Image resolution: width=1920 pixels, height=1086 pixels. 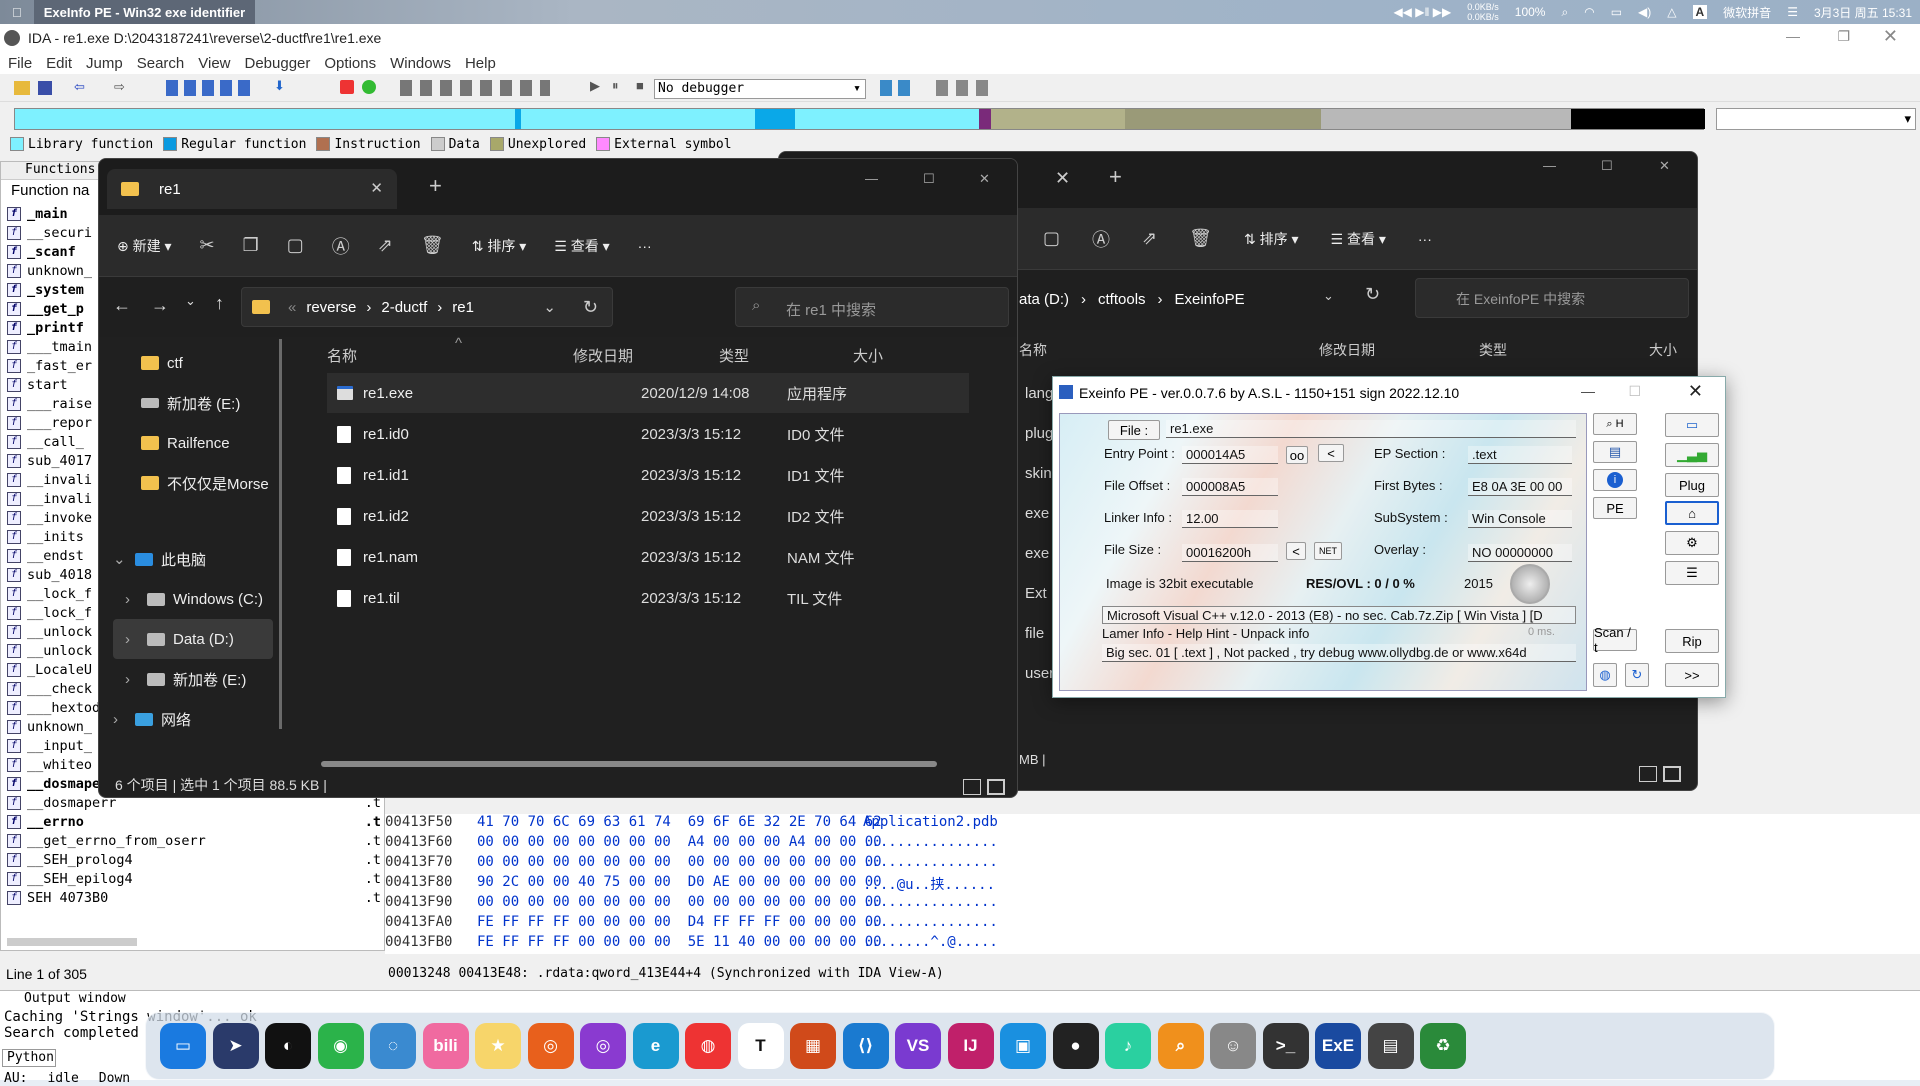 What do you see at coordinates (45, 88) in the screenshot?
I see `save-icon` at bounding box center [45, 88].